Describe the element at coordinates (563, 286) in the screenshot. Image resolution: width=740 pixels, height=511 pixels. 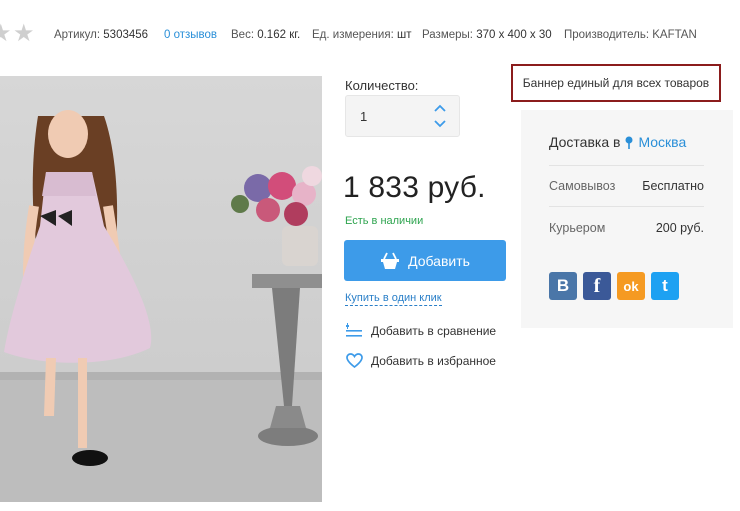
I see `vk-icon: В` at that location.